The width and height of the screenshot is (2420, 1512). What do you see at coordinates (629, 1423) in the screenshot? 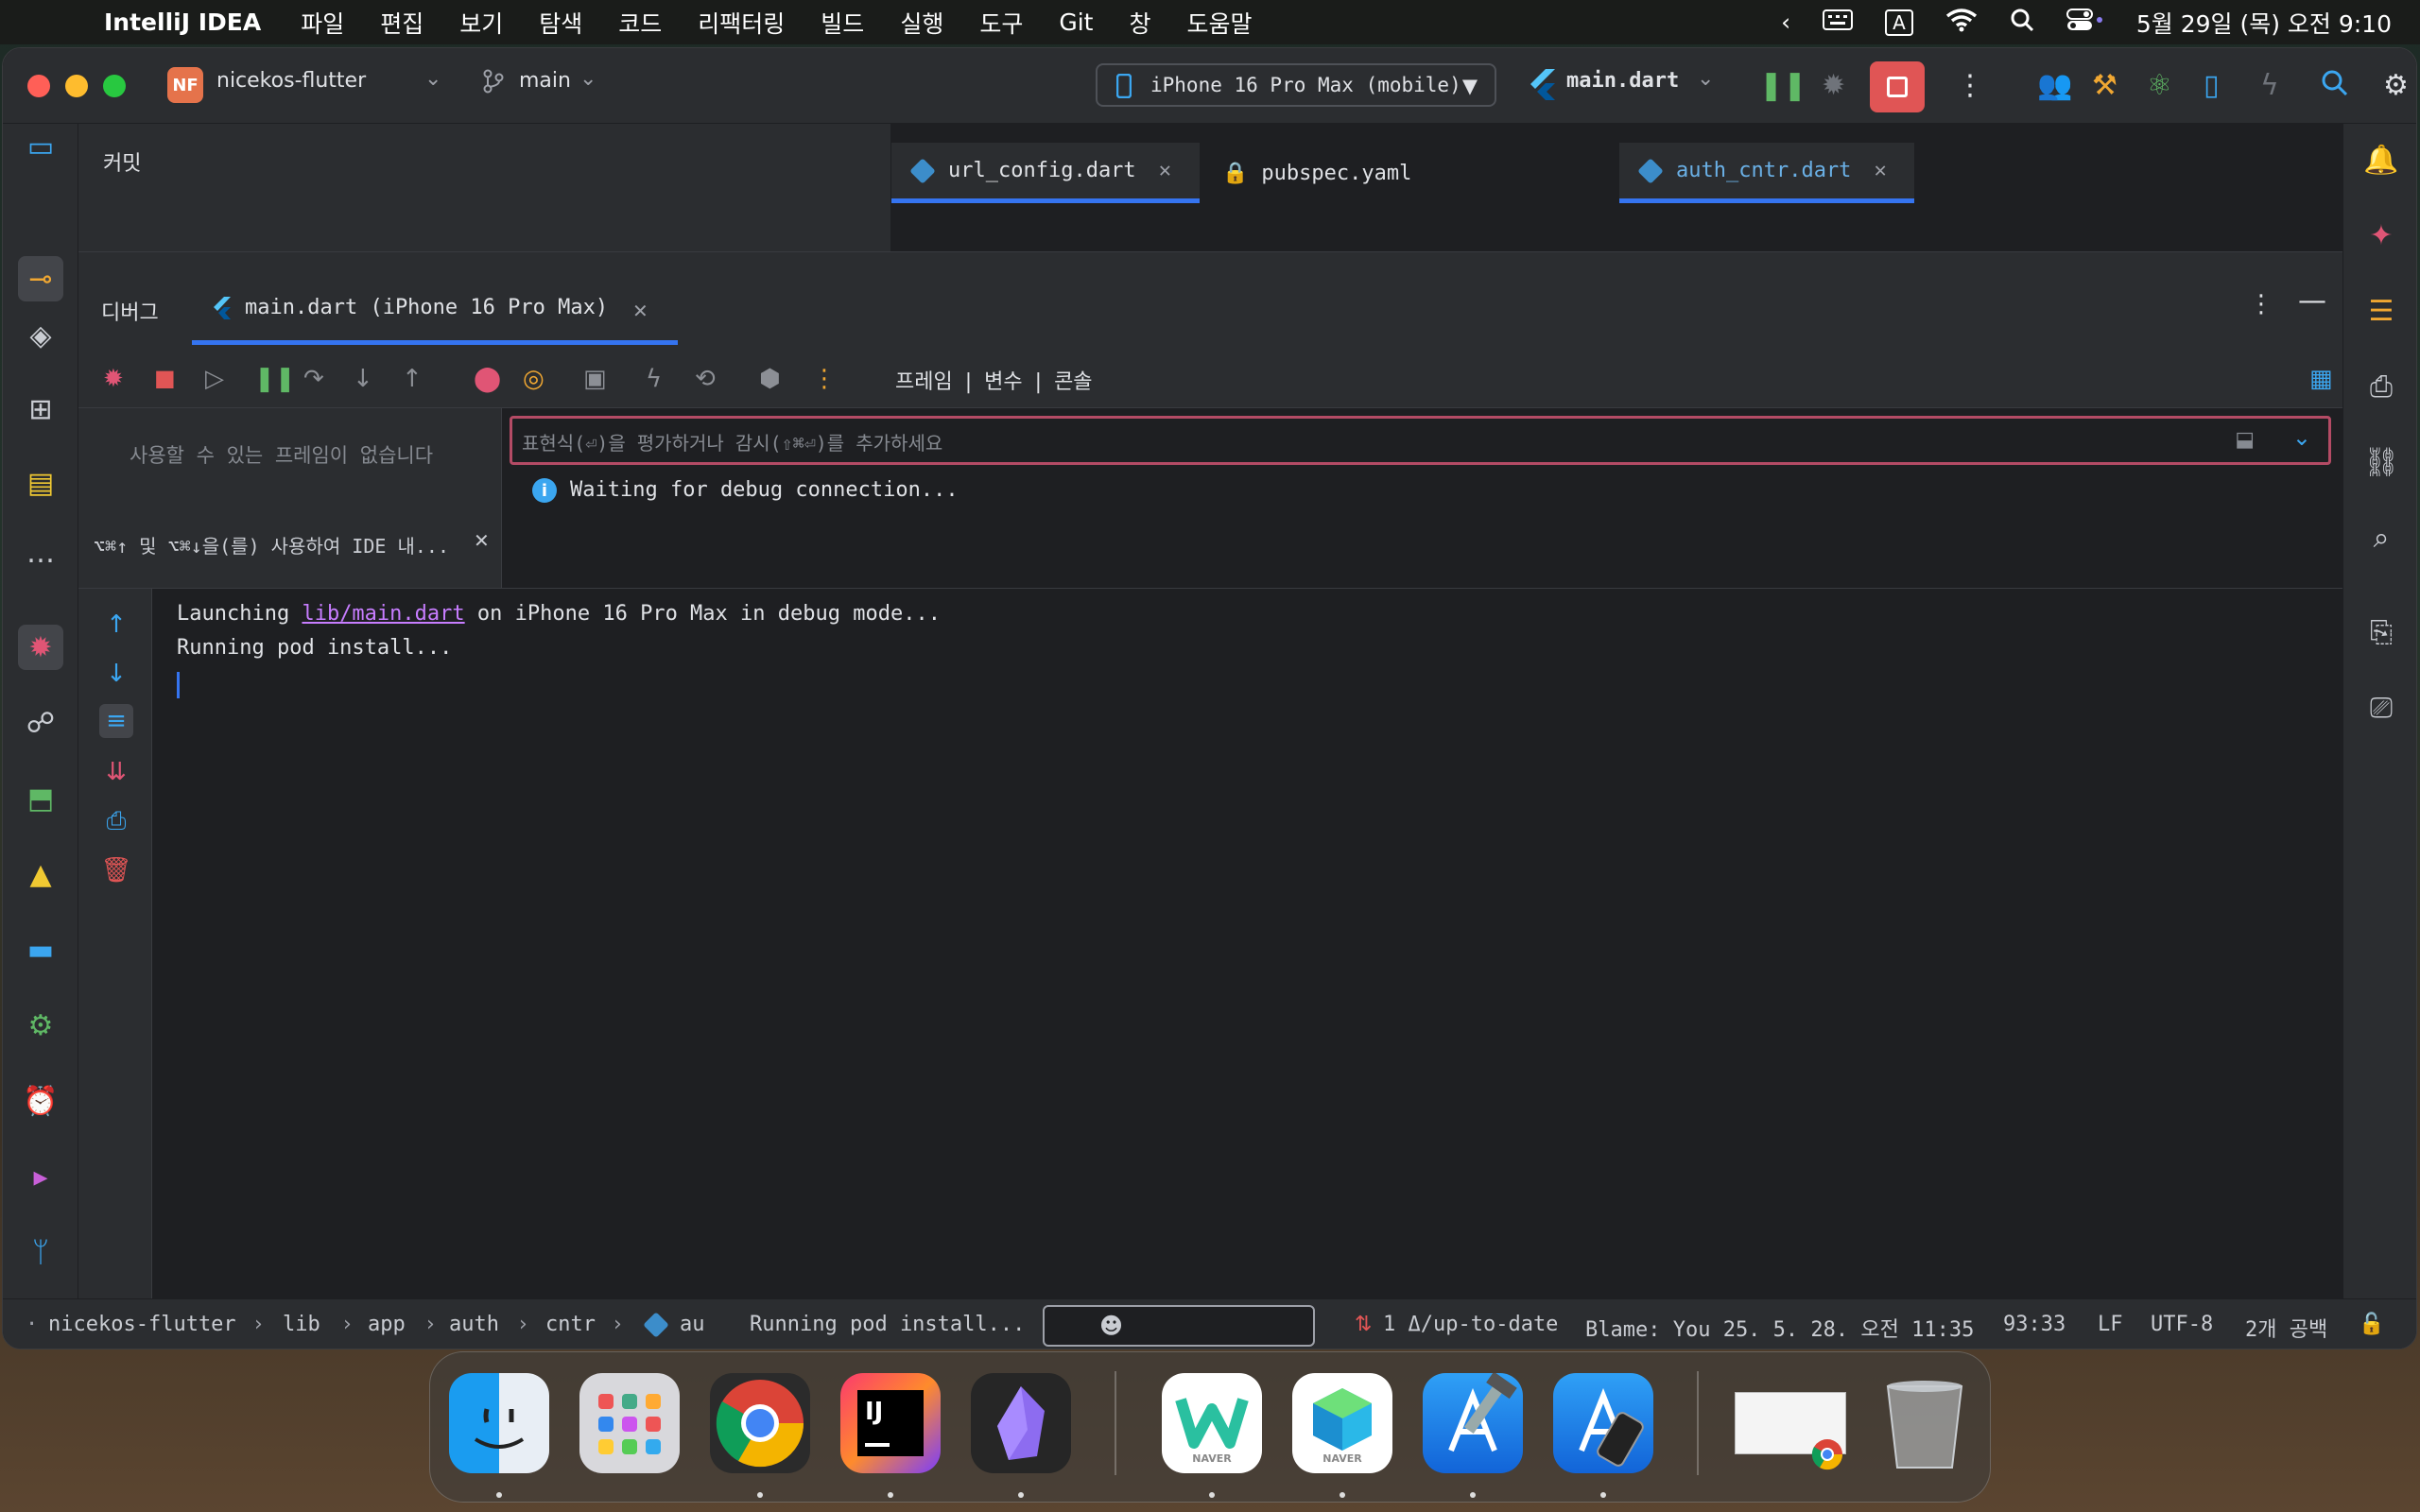
I see `launchpad-icon` at bounding box center [629, 1423].